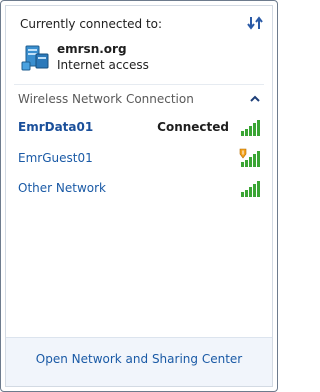  Describe the element at coordinates (139, 359) in the screenshot. I see `open-network-sharing-center-link: Open Network and Sharing Center` at that location.